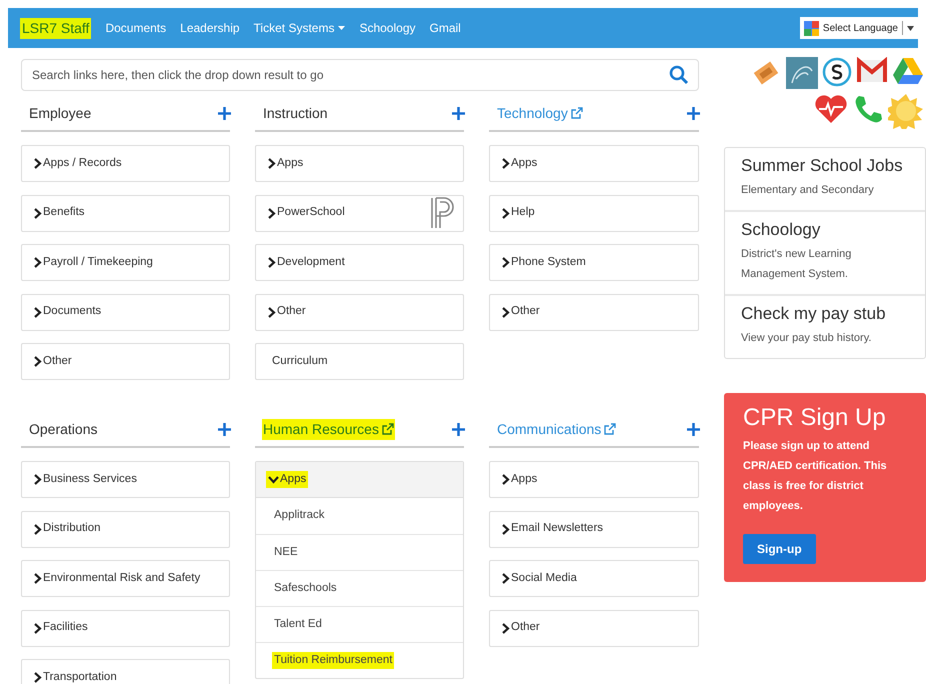  What do you see at coordinates (837, 72) in the screenshot?
I see `schoology-s-icon` at bounding box center [837, 72].